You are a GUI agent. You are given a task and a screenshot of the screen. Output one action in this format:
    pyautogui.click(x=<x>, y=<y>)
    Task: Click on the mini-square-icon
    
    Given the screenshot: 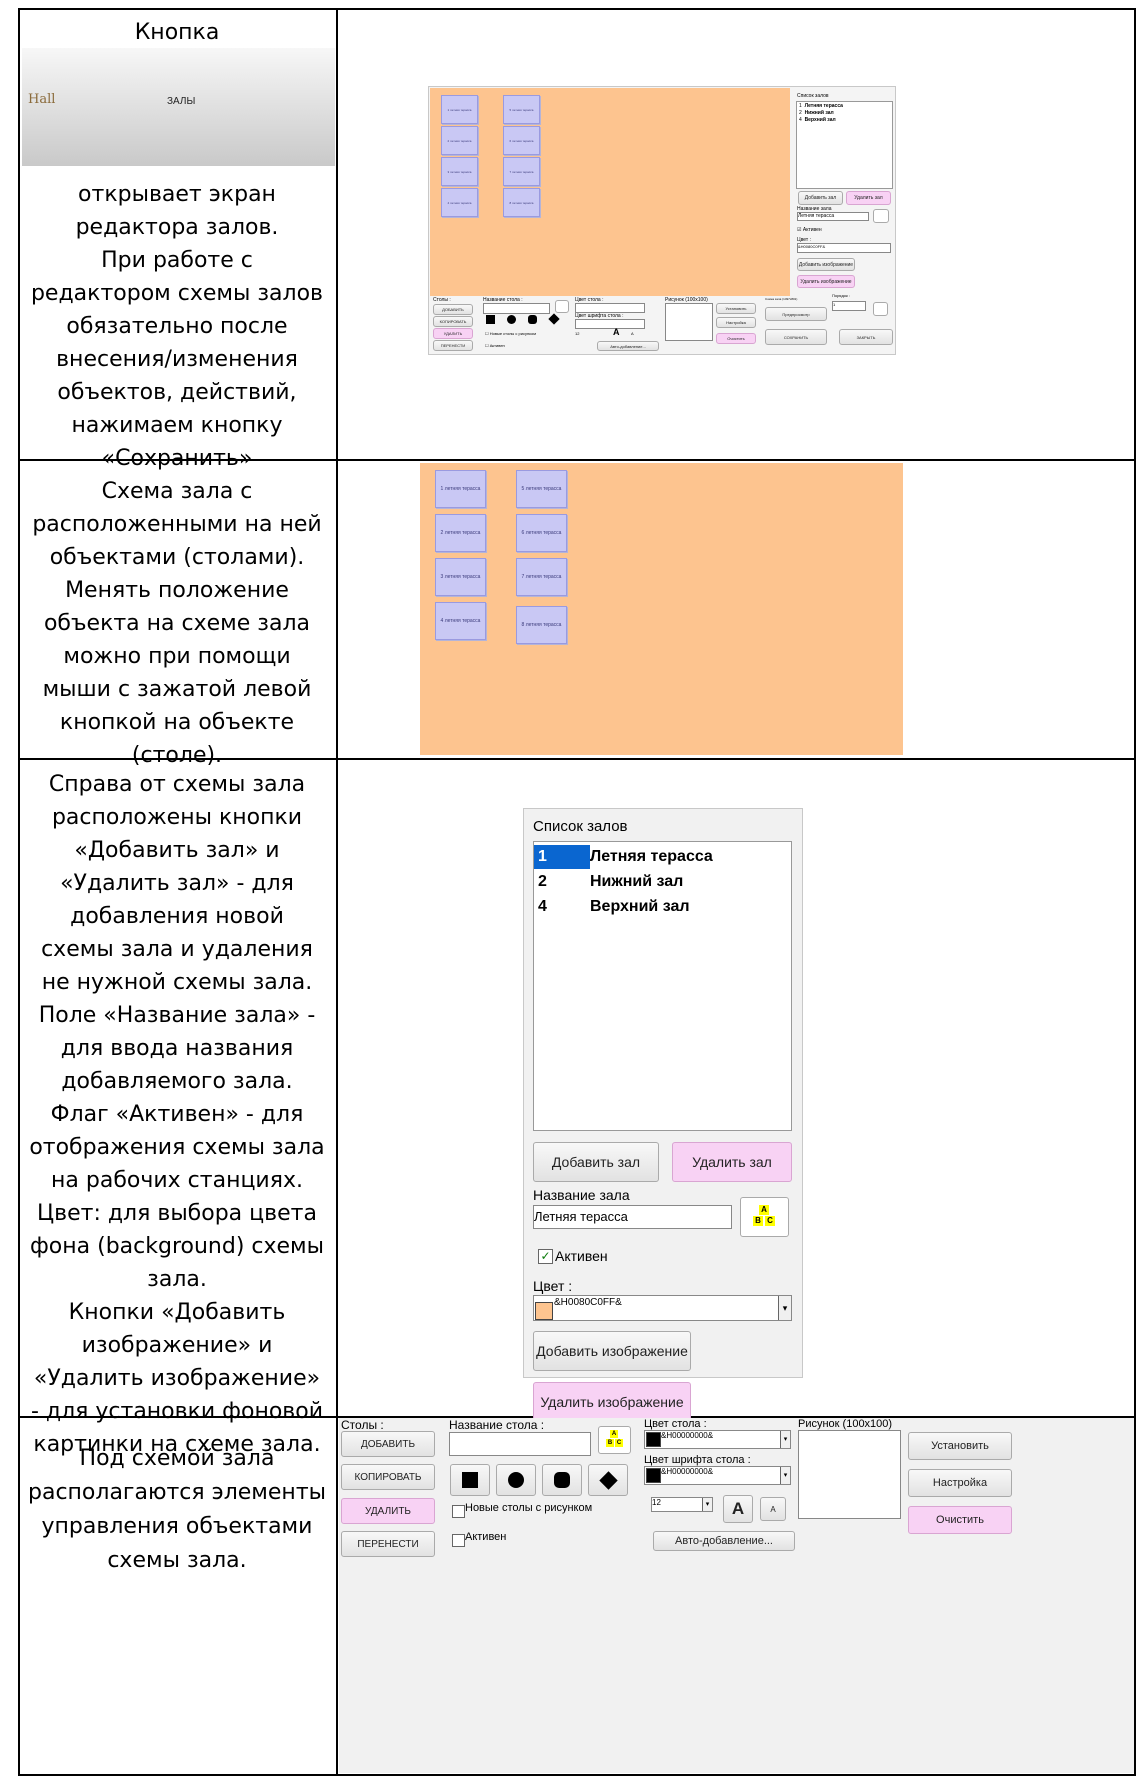 What is the action you would take?
    pyautogui.click(x=490, y=319)
    